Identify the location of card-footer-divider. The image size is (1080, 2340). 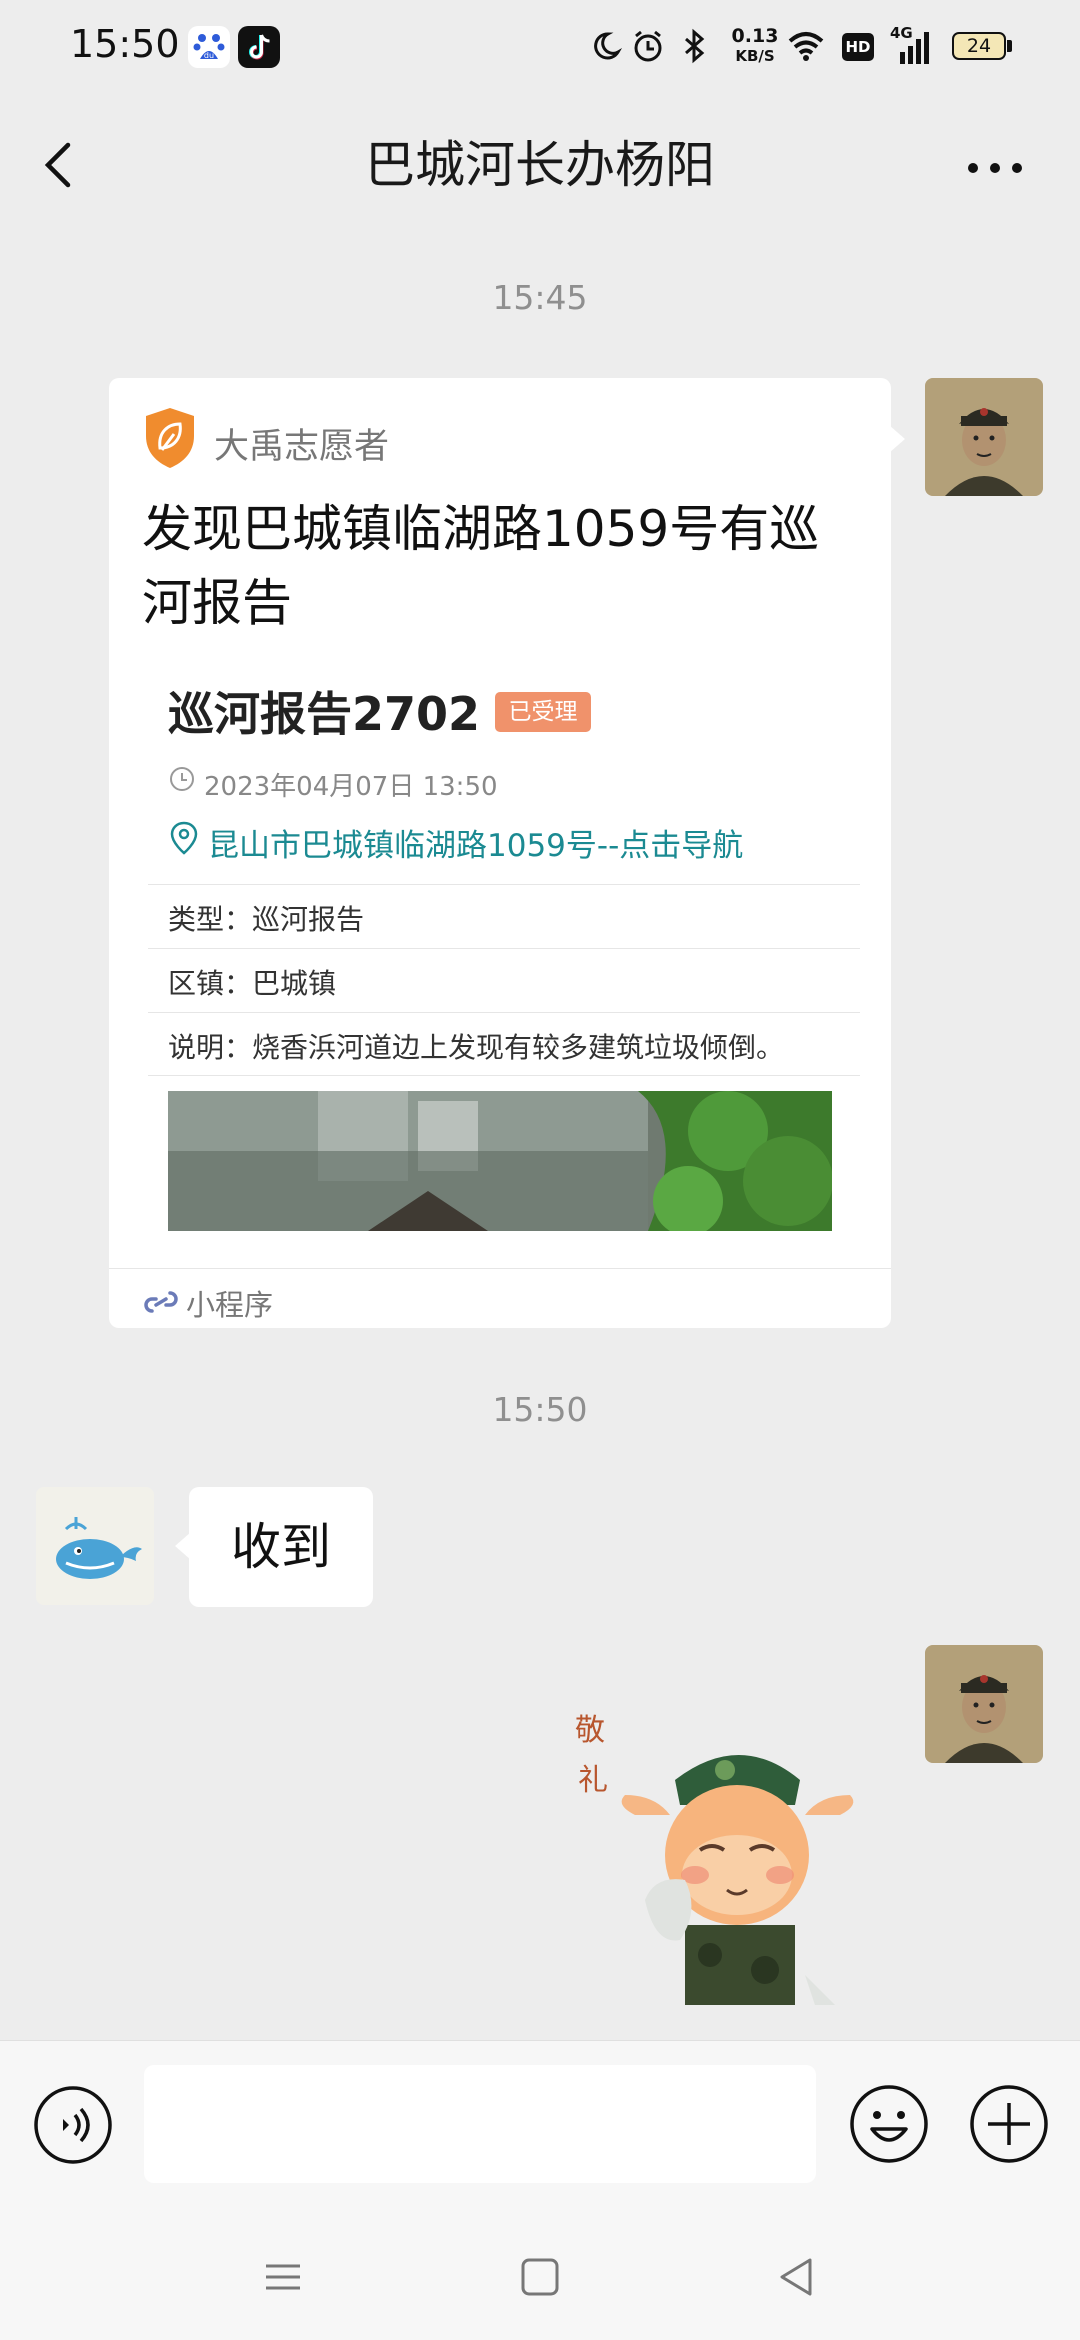
(500, 1268).